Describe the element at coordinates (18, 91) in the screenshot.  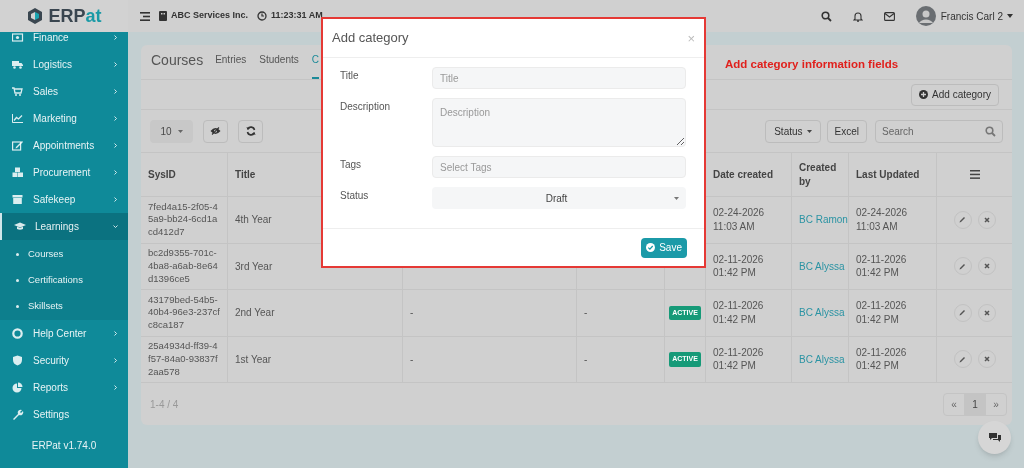
I see `cart-icon` at that location.